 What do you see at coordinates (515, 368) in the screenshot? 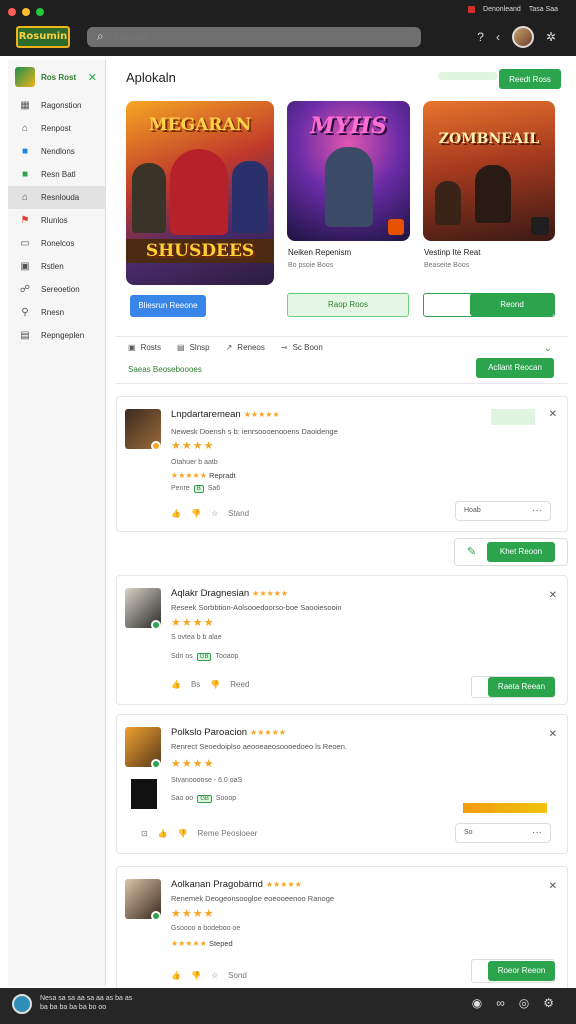
I see `status-action-button: Acllant Reocan` at bounding box center [515, 368].